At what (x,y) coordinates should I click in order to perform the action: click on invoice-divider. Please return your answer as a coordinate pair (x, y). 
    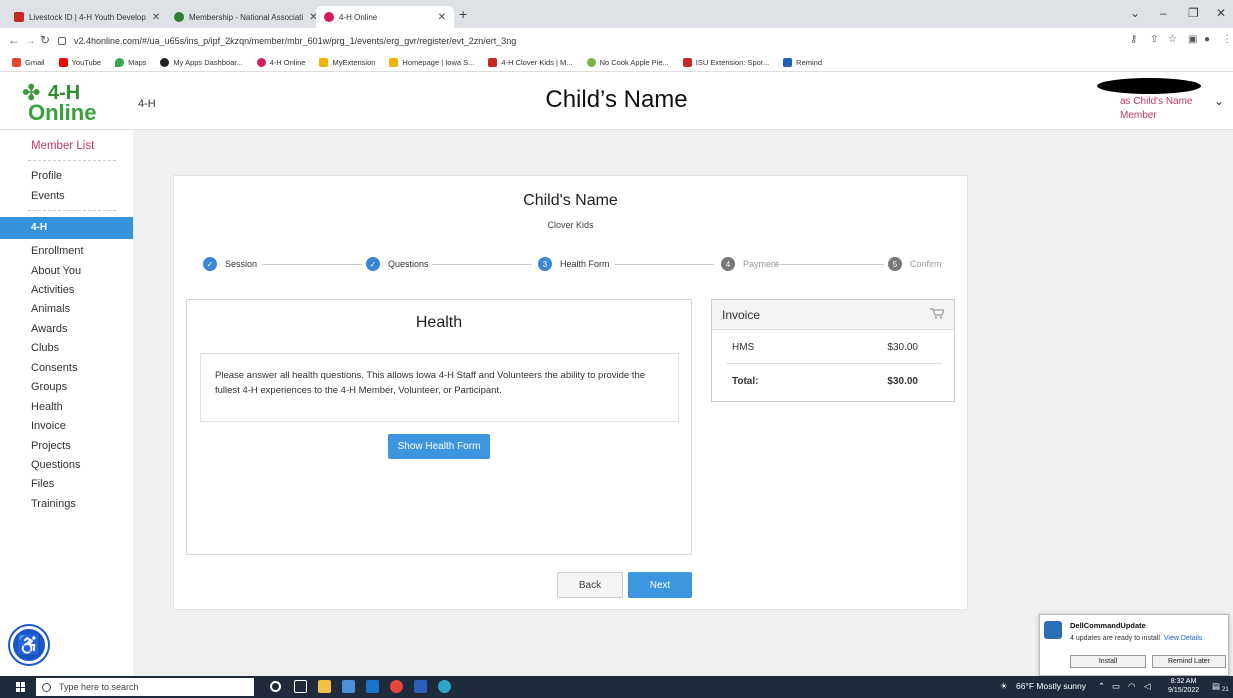
    Looking at the image, I should click on (834, 363).